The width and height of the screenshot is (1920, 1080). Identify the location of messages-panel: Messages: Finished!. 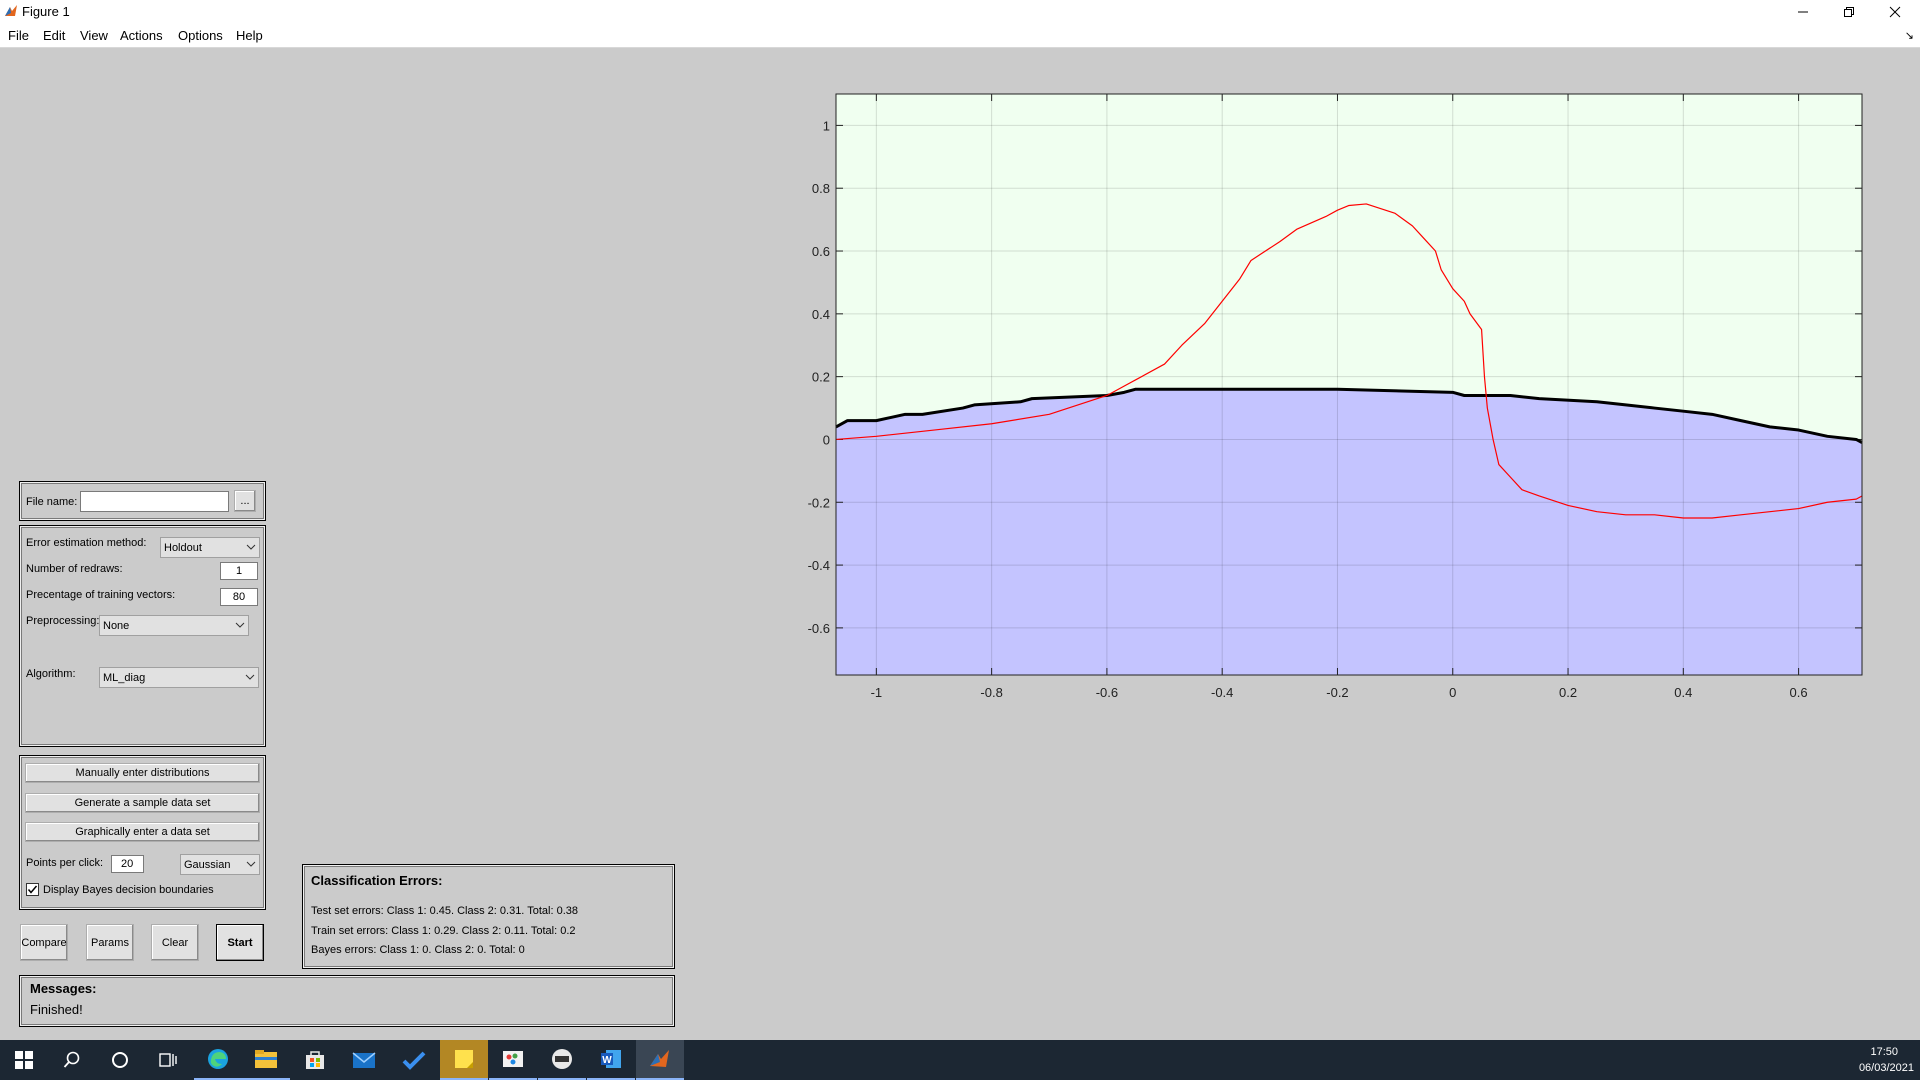
(347, 1001).